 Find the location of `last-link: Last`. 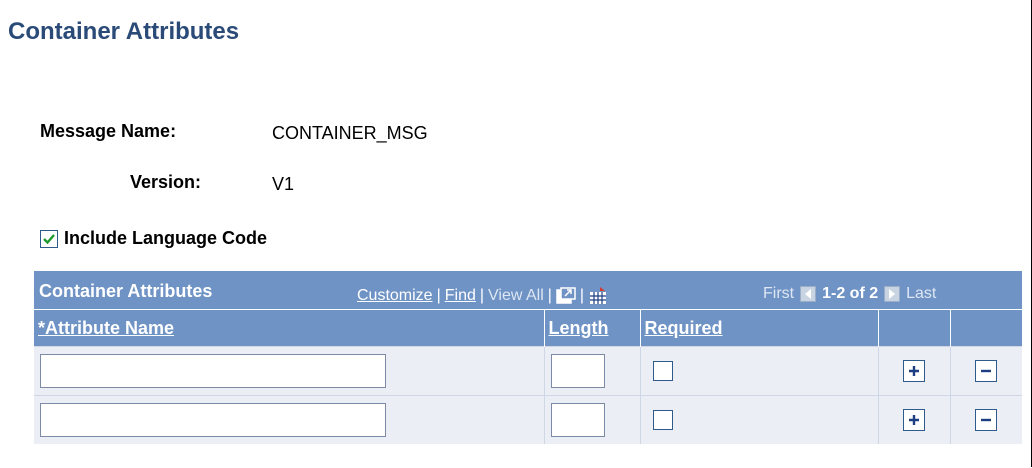

last-link: Last is located at coordinates (921, 293).